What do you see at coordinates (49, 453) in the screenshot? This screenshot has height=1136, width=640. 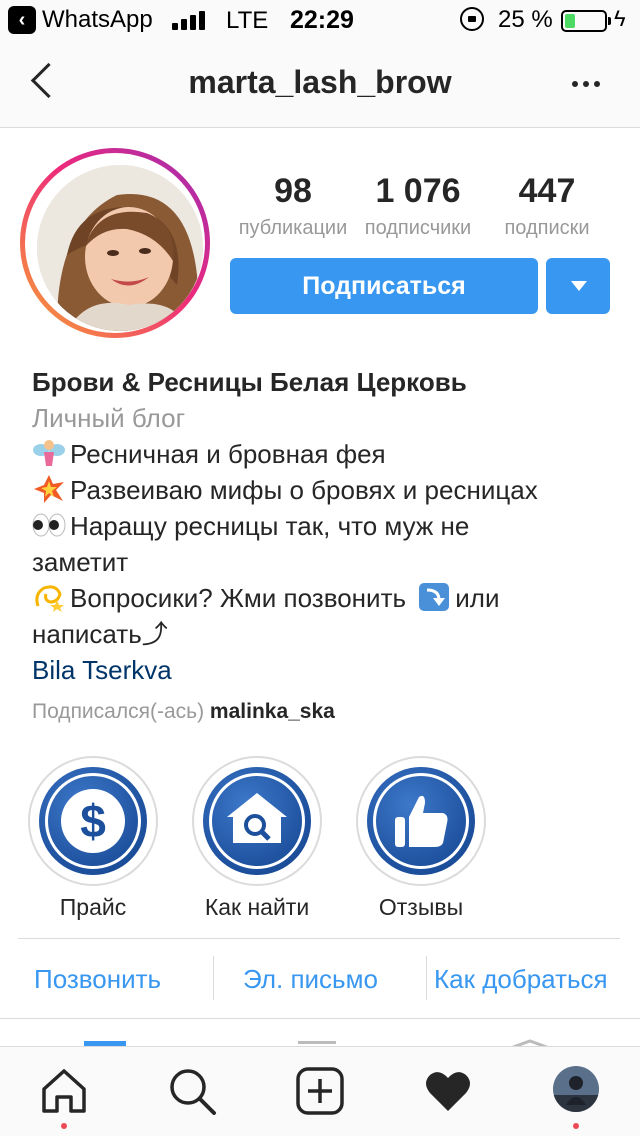 I see `fairy-icon` at bounding box center [49, 453].